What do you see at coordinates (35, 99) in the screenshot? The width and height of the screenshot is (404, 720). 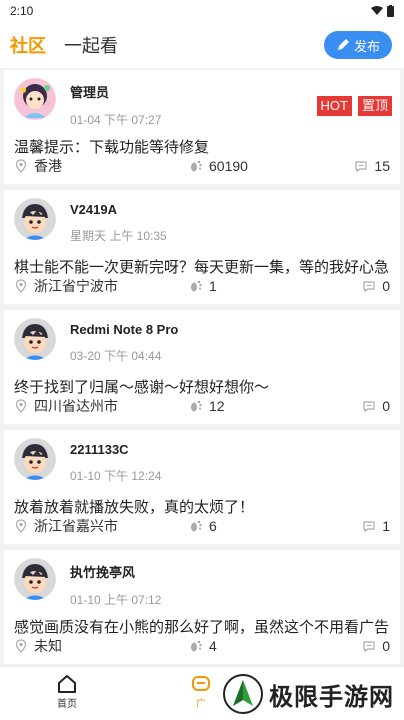 I see `admin-avatar` at bounding box center [35, 99].